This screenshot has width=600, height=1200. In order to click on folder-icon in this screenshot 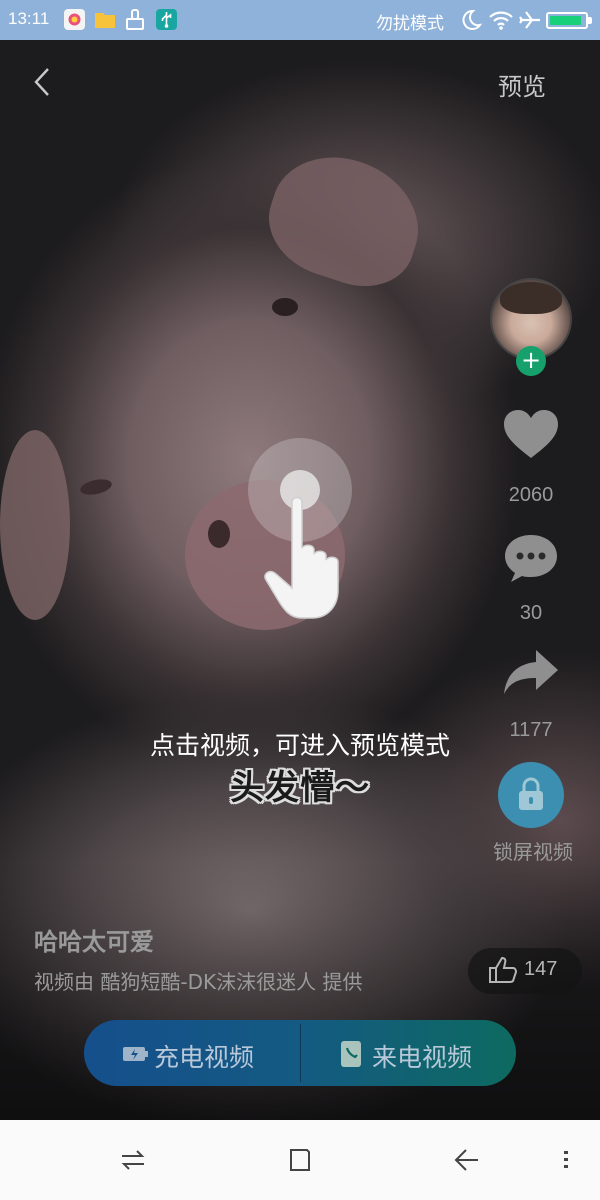, I will do `click(104, 19)`.